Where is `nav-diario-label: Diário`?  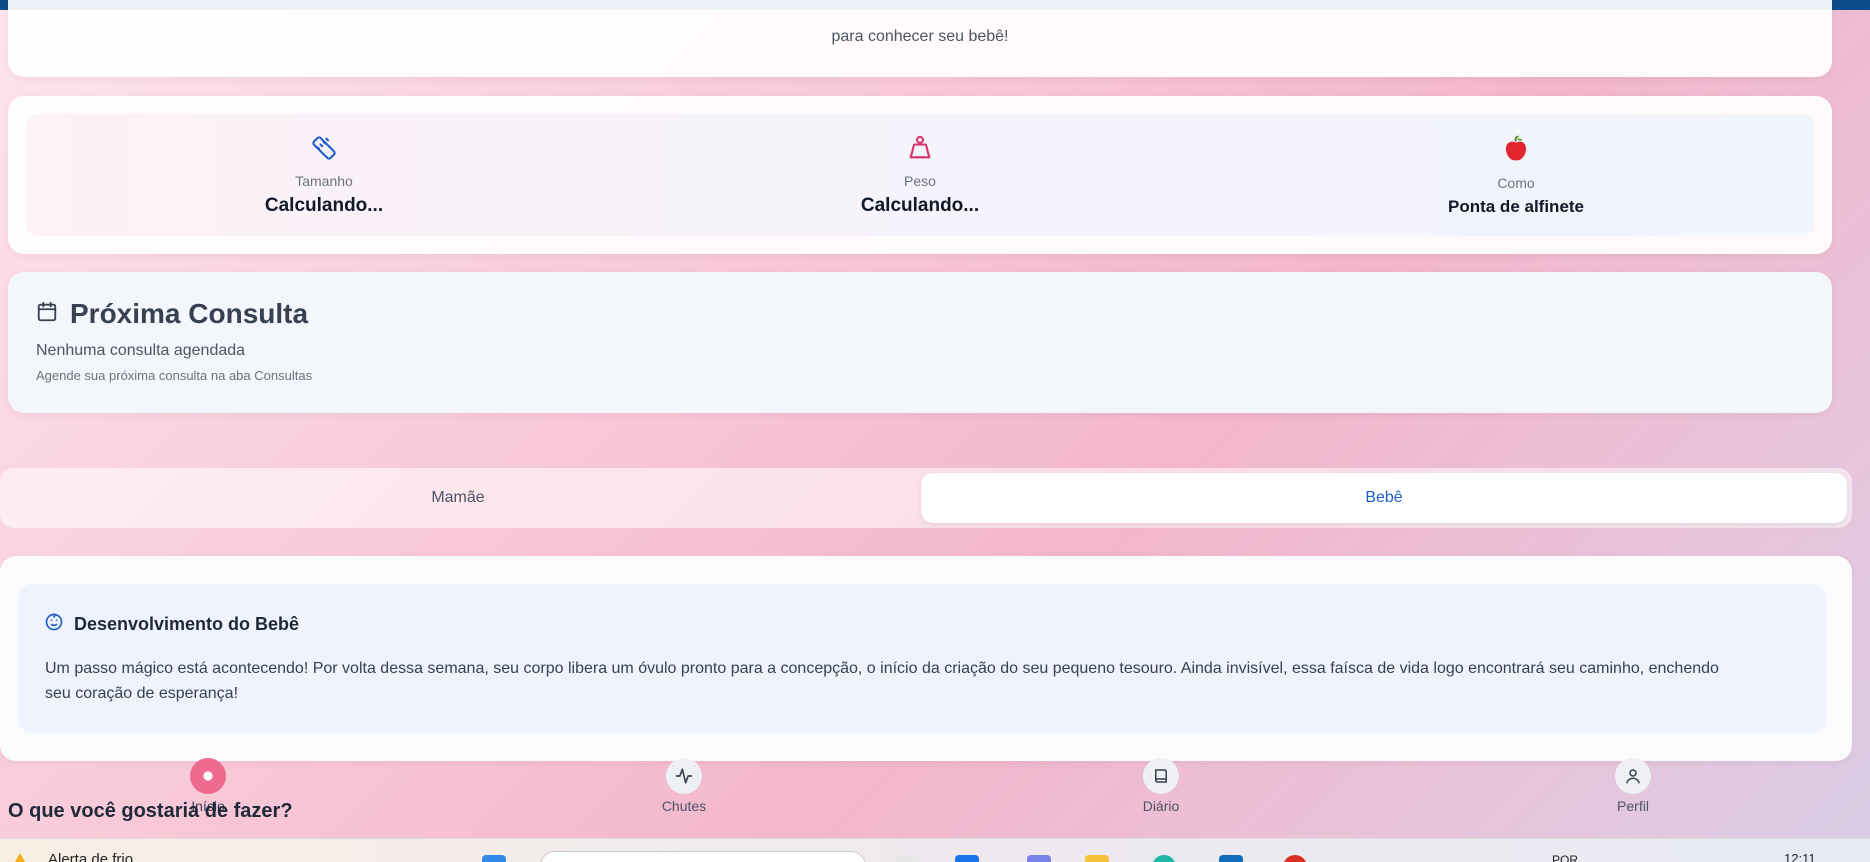 nav-diario-label: Diário is located at coordinates (1161, 806).